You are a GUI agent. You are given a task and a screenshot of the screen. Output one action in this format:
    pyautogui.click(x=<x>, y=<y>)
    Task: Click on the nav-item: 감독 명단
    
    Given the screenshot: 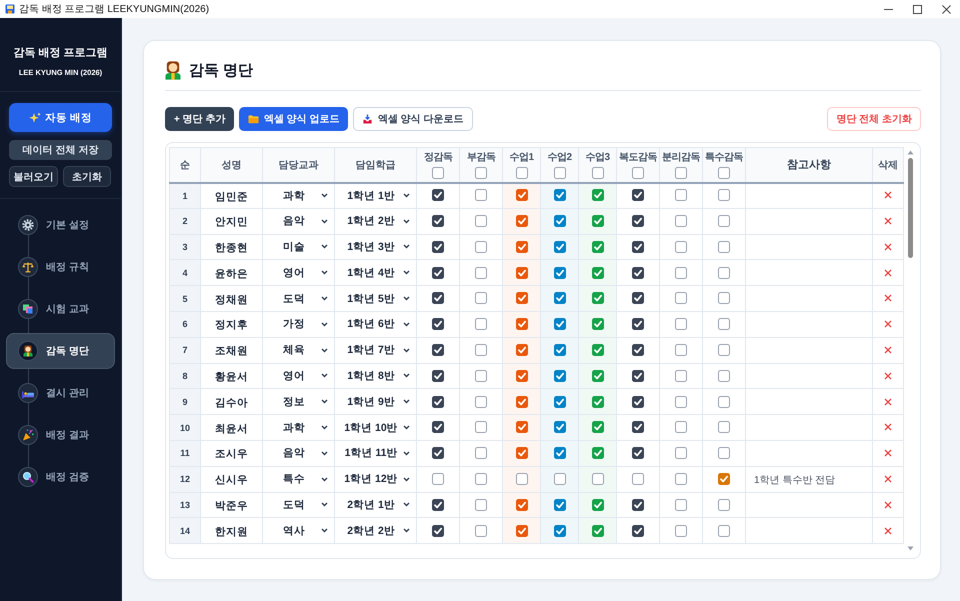 What is the action you would take?
    pyautogui.click(x=60, y=351)
    